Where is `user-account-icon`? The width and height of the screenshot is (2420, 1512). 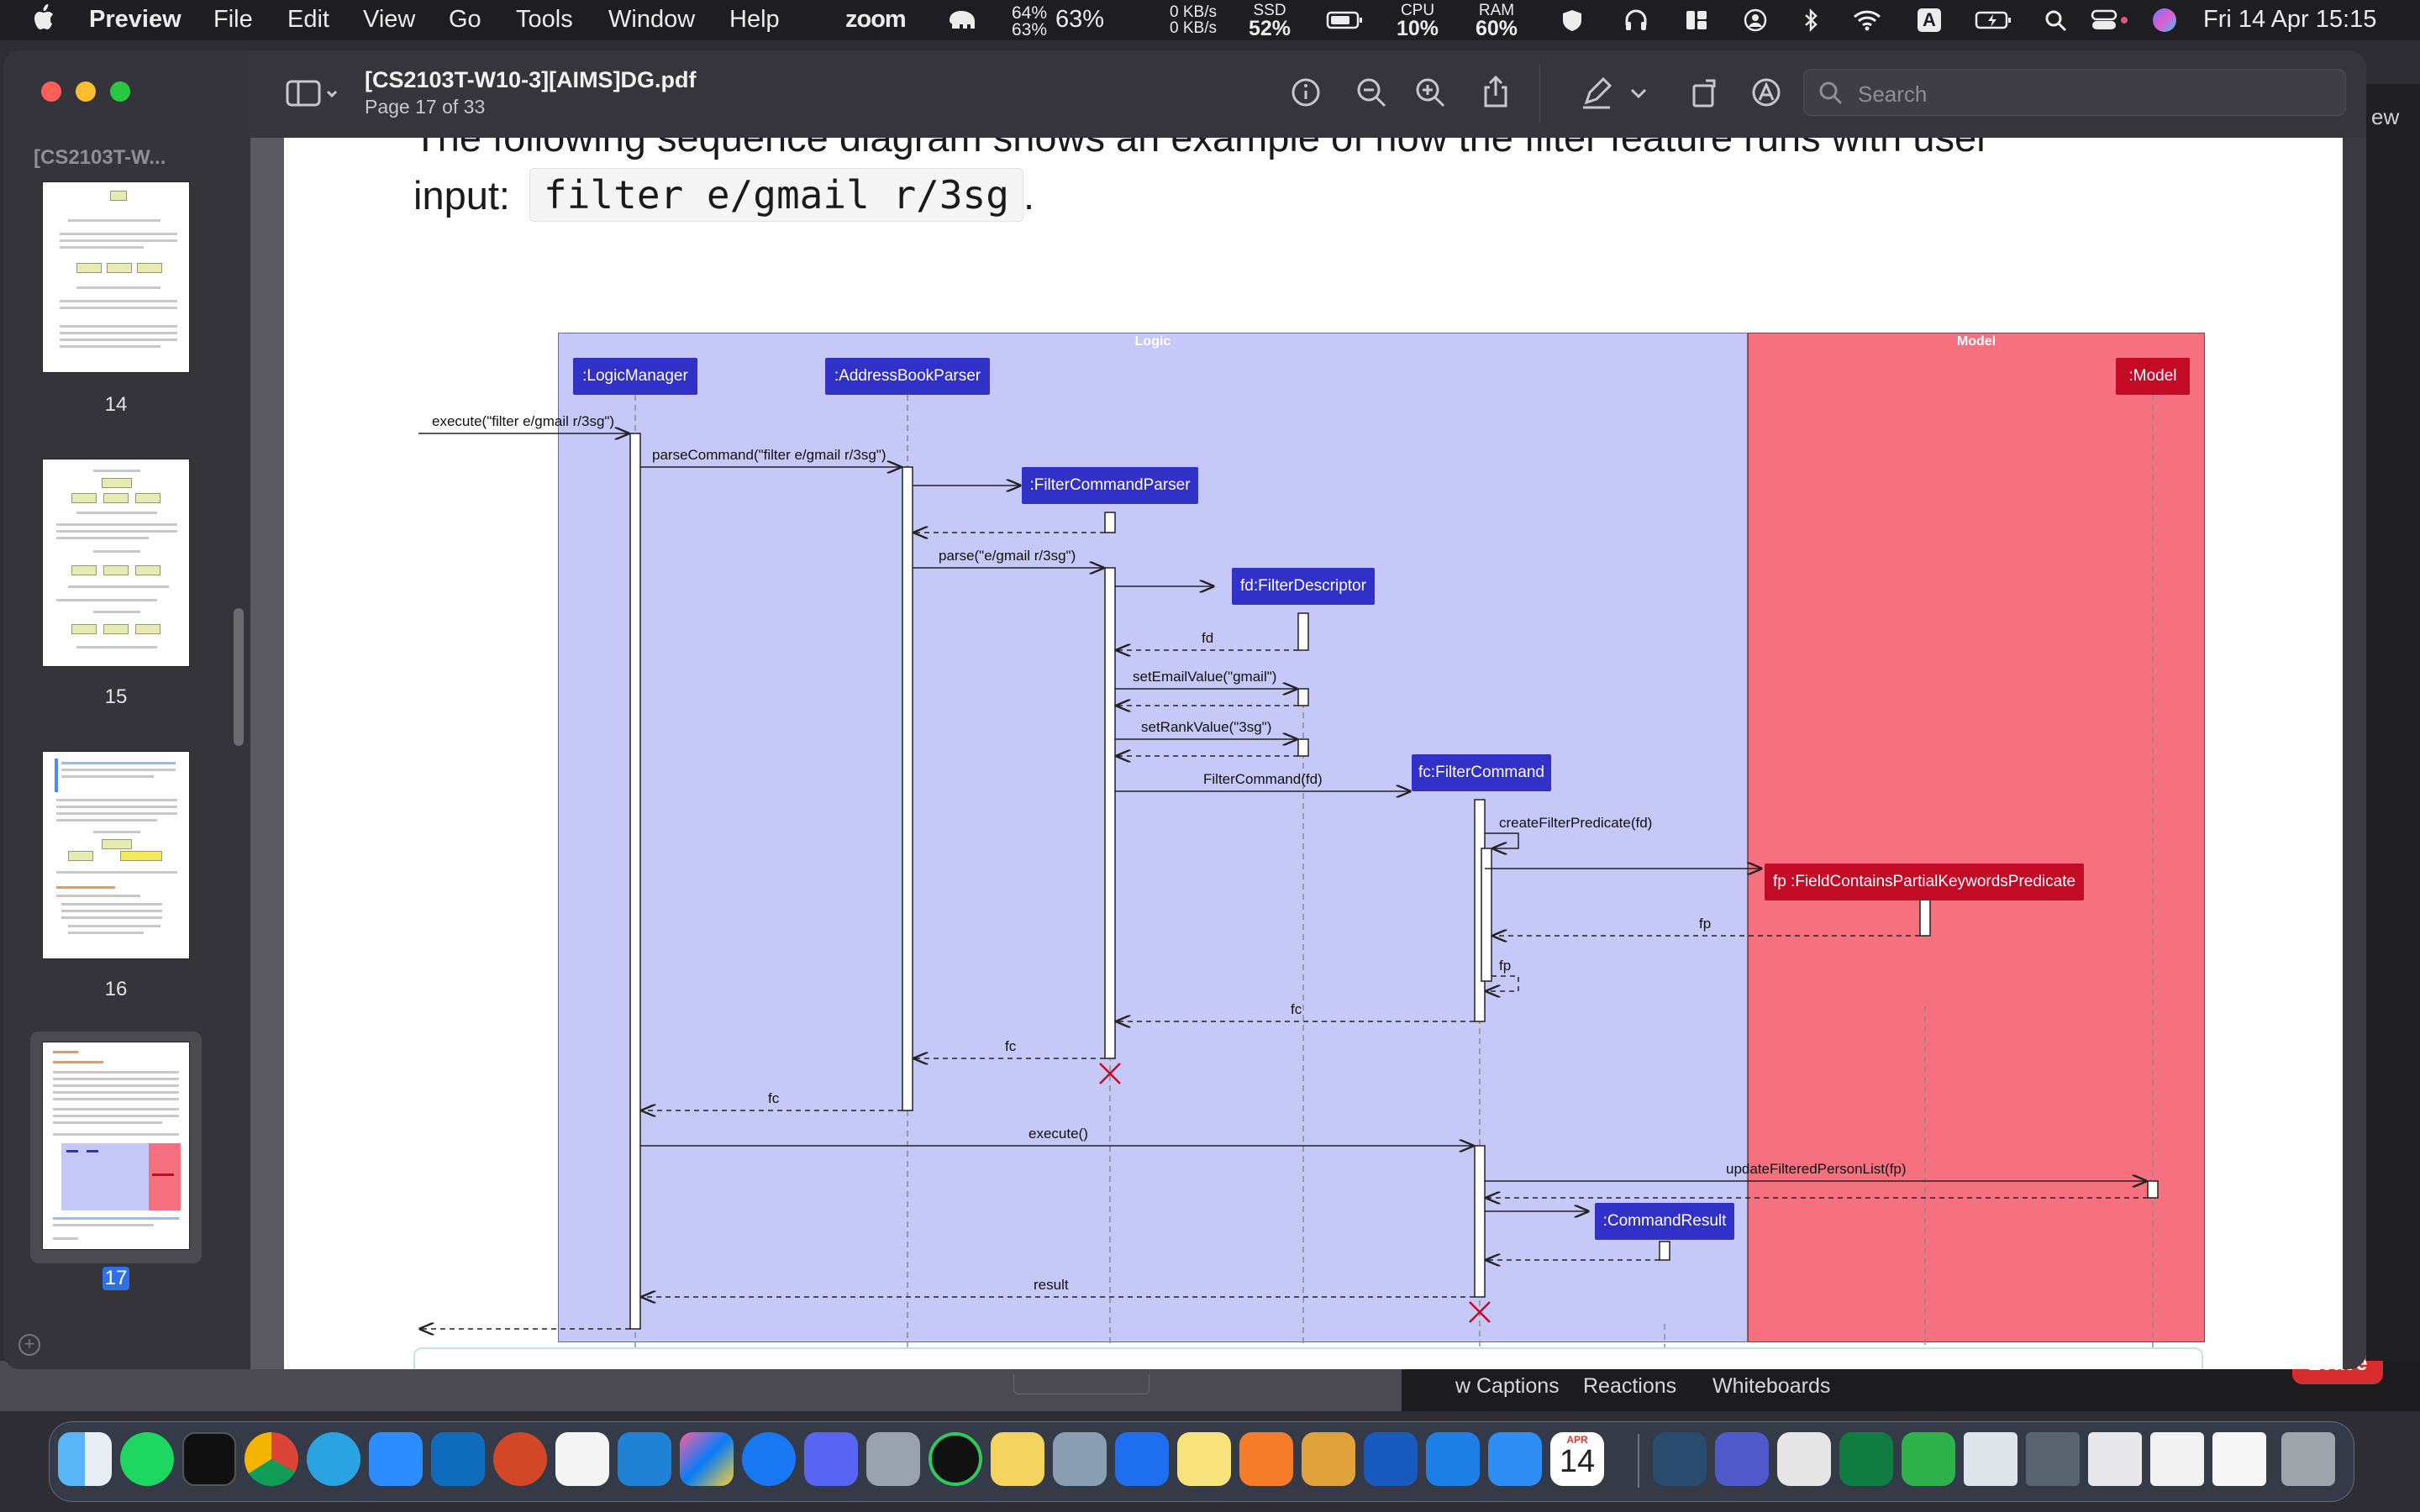
user-account-icon is located at coordinates (1755, 20).